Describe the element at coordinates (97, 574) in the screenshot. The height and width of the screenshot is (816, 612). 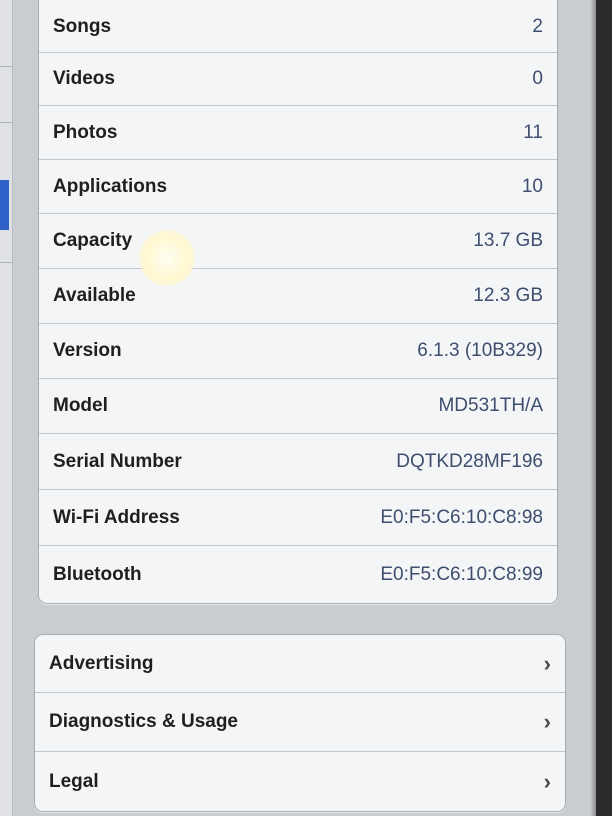
I see `row-label: Bluetooth` at that location.